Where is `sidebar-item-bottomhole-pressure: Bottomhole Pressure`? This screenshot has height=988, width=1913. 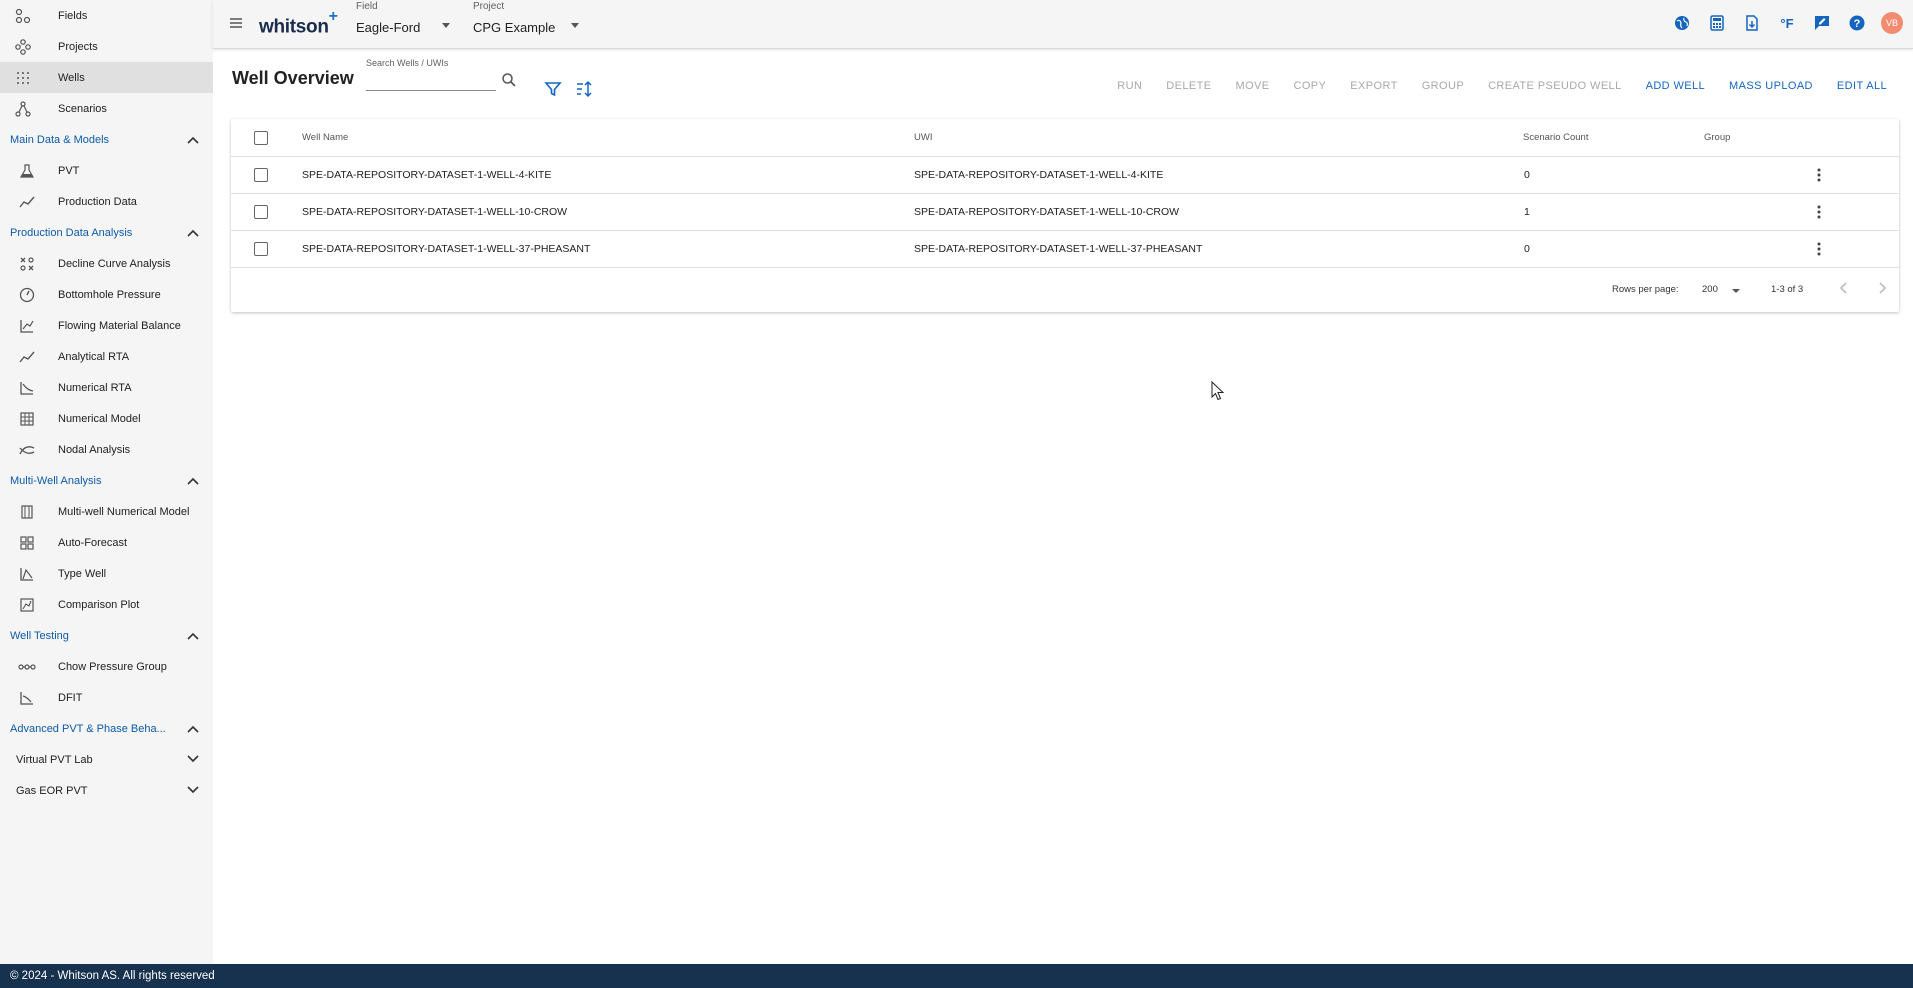
sidebar-item-bottomhole-pressure: Bottomhole Pressure is located at coordinates (106, 294).